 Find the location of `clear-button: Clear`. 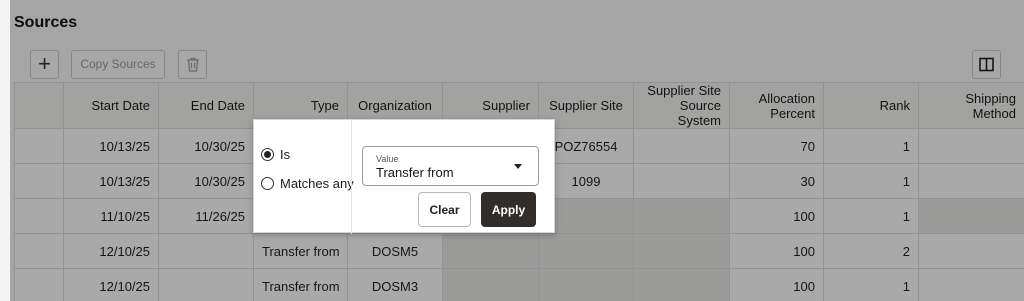

clear-button: Clear is located at coordinates (444, 209).